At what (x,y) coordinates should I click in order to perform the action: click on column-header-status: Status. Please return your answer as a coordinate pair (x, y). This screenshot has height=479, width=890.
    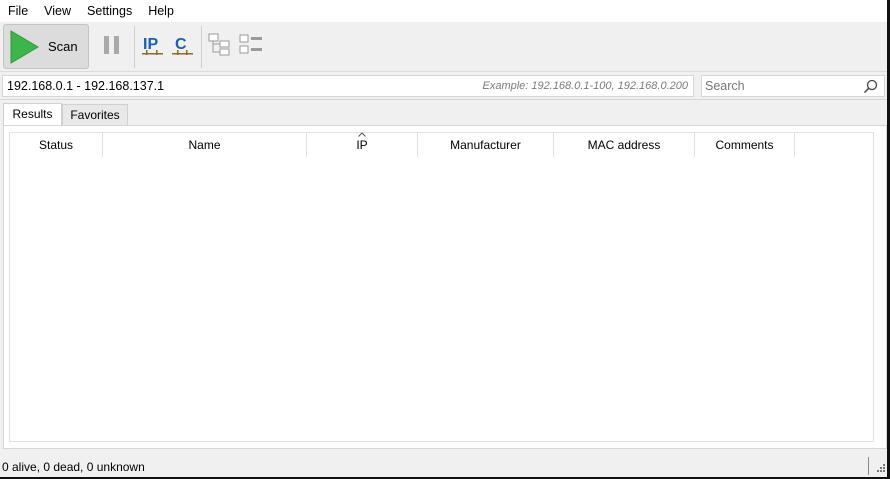
    Looking at the image, I should click on (56, 145).